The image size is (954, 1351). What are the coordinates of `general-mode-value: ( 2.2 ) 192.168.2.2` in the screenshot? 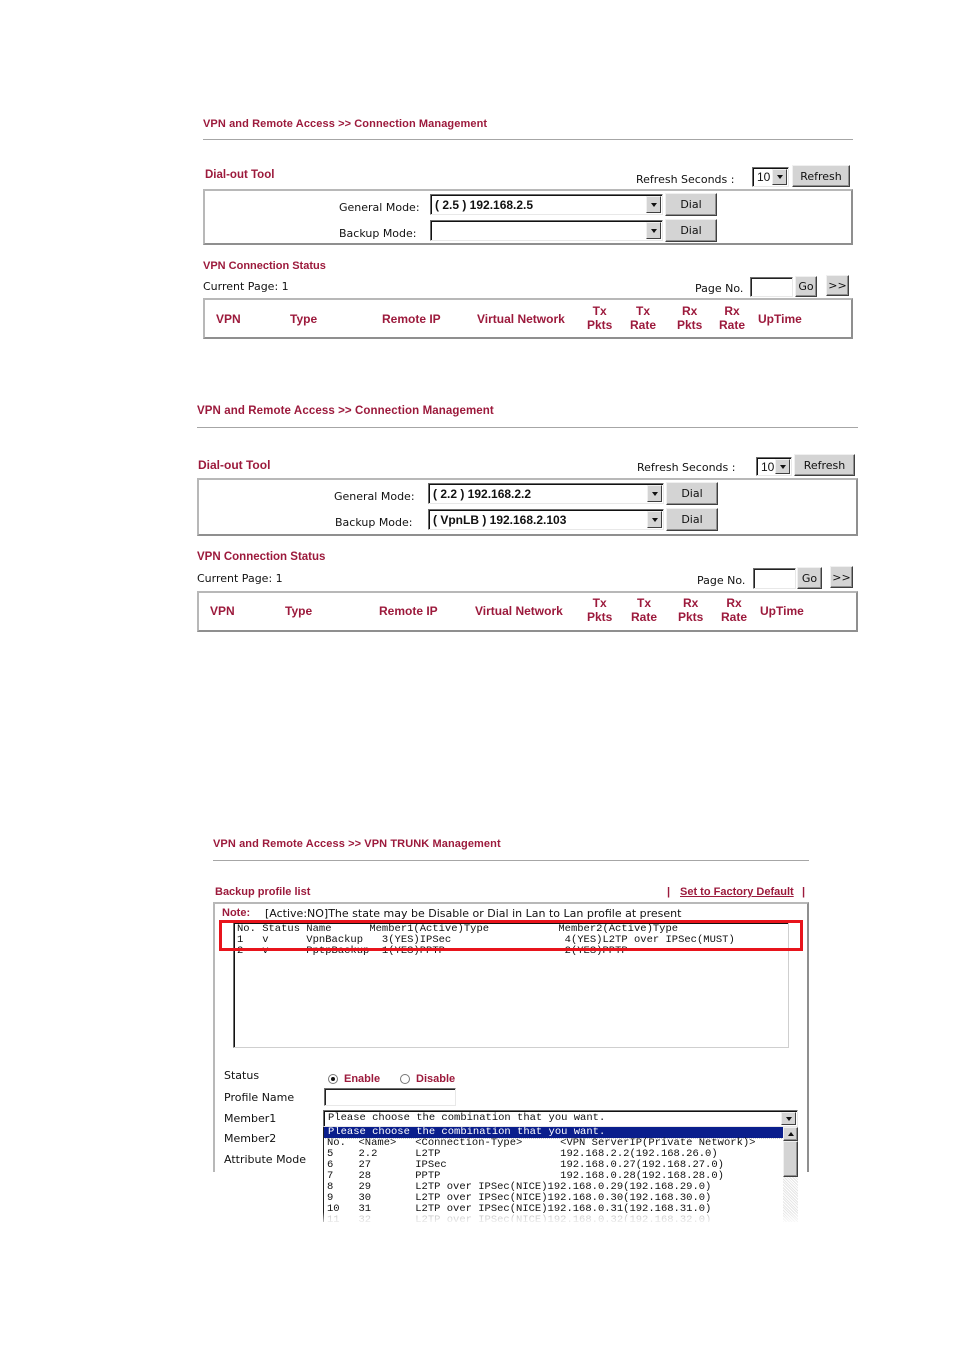 It's located at (482, 493).